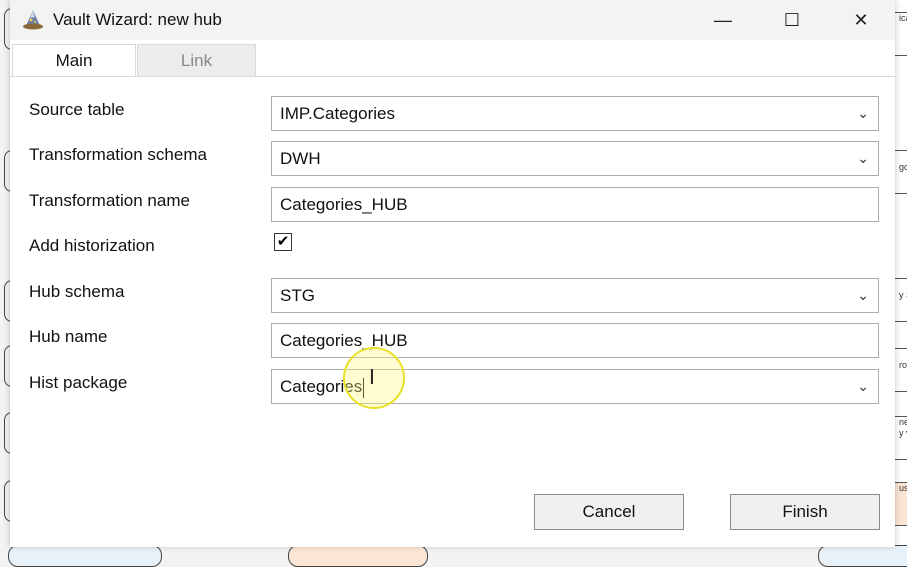  I want to click on hub-name-value: Categories_HUB, so click(344, 340).